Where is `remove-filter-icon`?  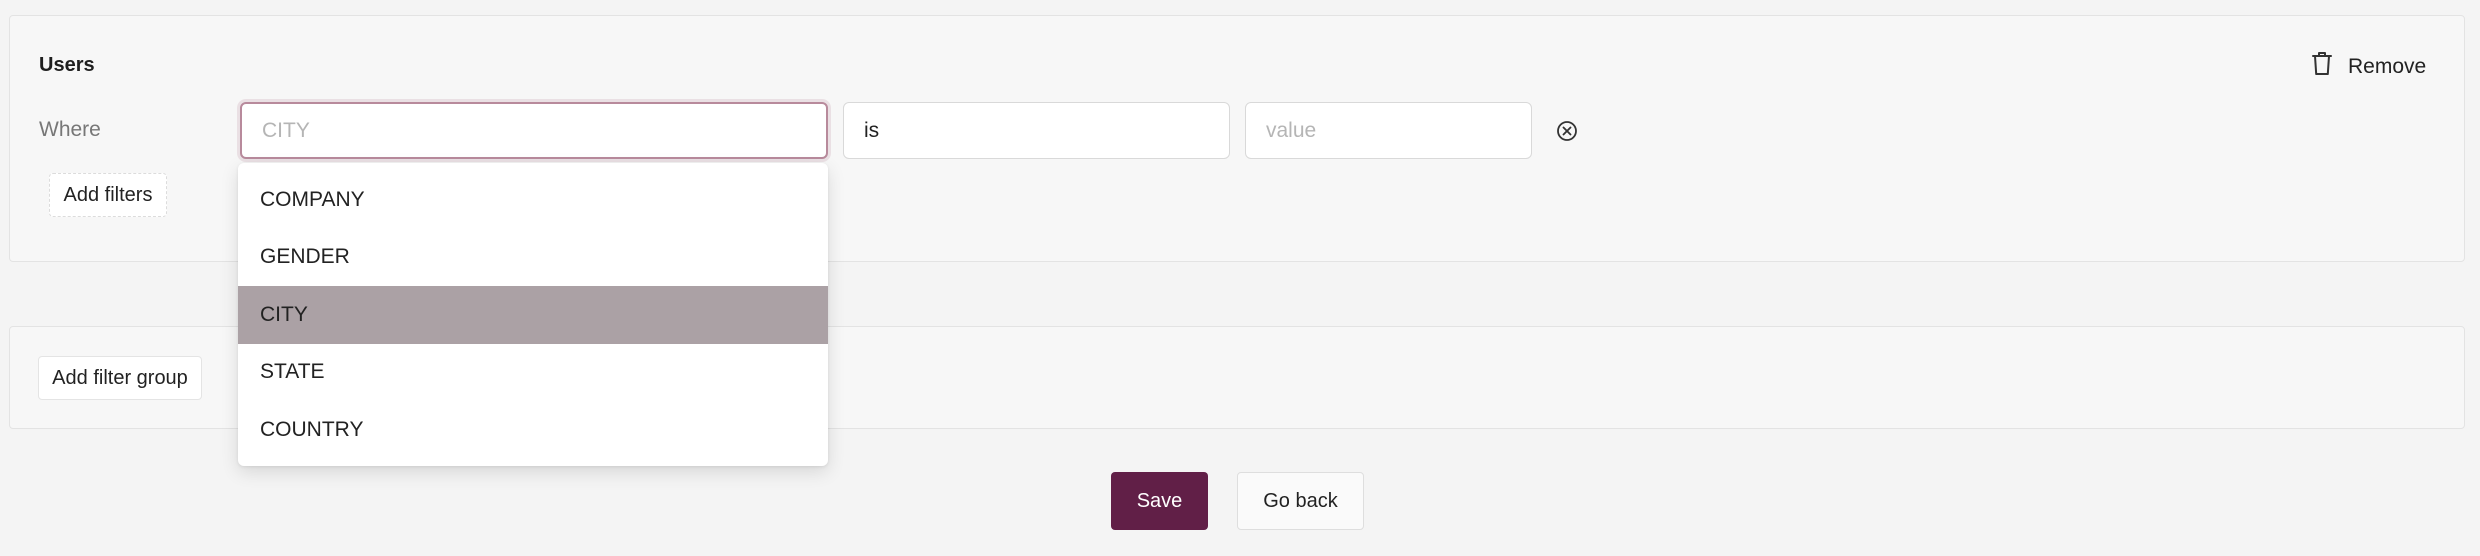 remove-filter-icon is located at coordinates (1567, 131).